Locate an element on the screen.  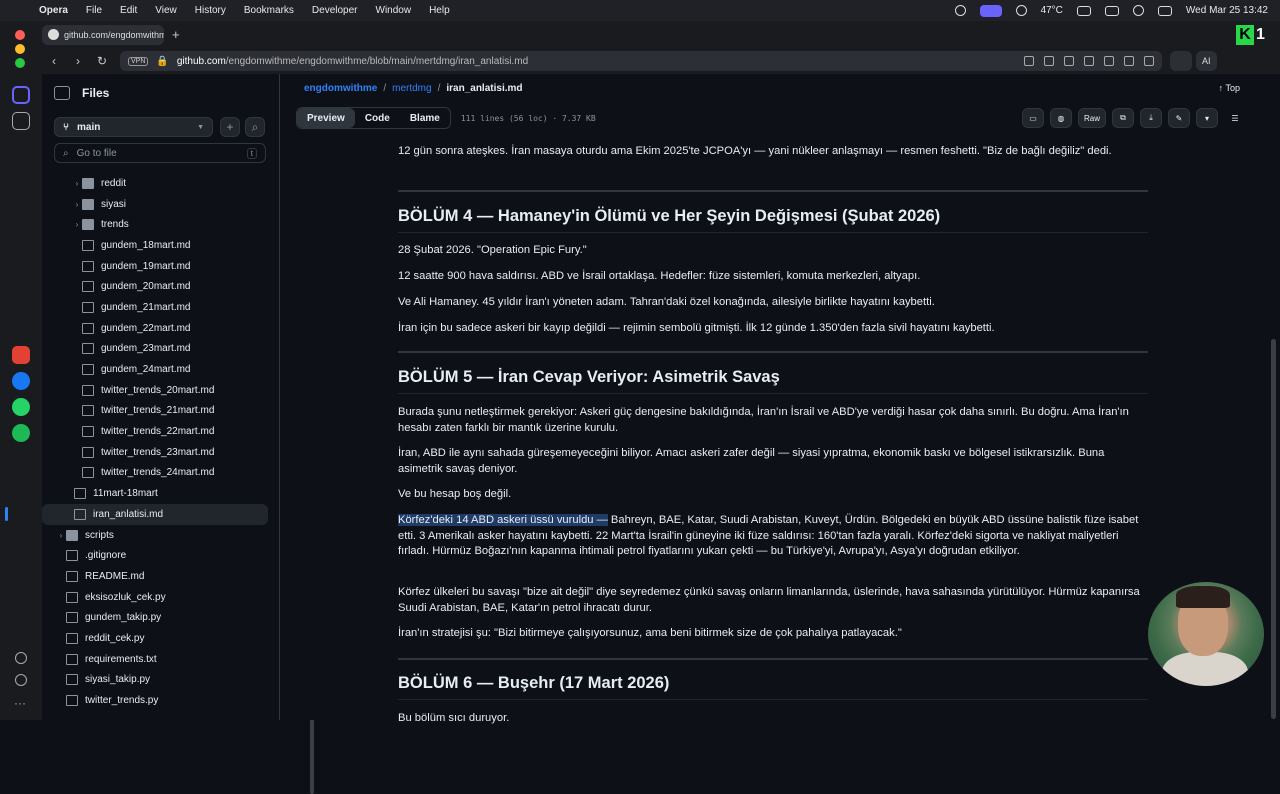
tree-file: reddit_cek.py is located at coordinates (155, 638).